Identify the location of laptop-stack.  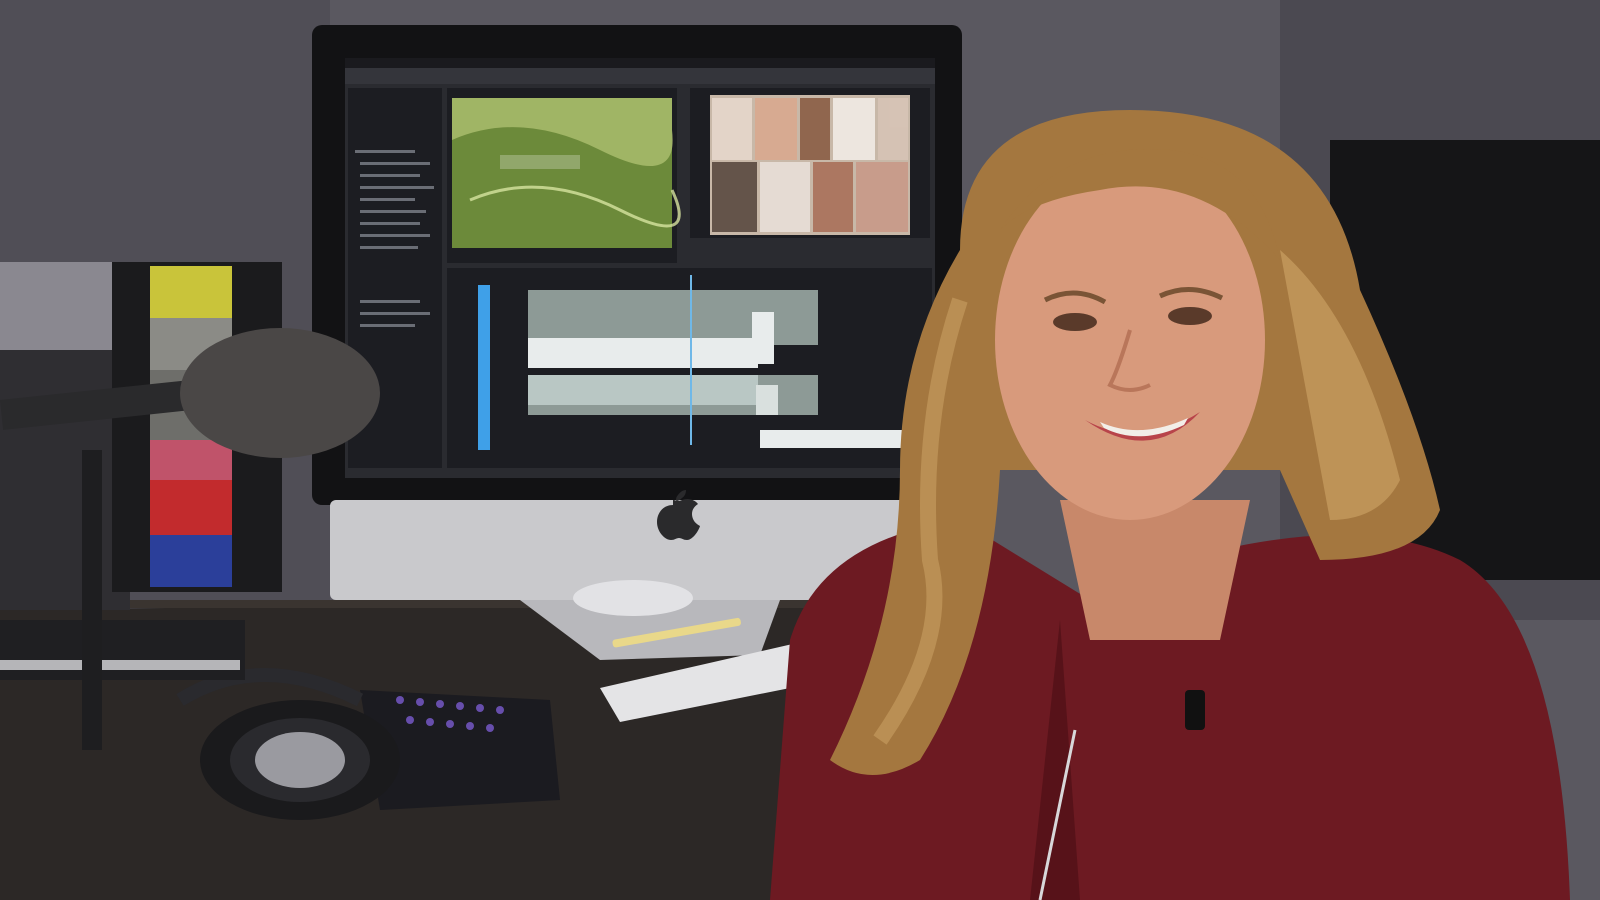
(122, 650).